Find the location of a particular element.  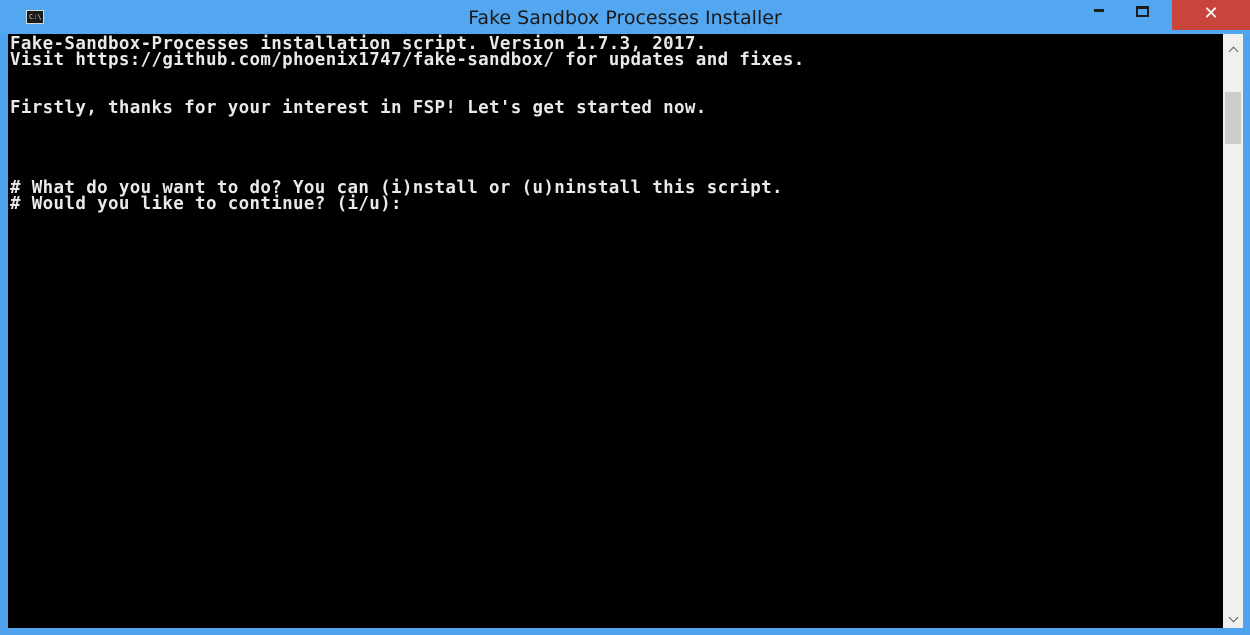

close-icon: ✕ is located at coordinates (1211, 13).